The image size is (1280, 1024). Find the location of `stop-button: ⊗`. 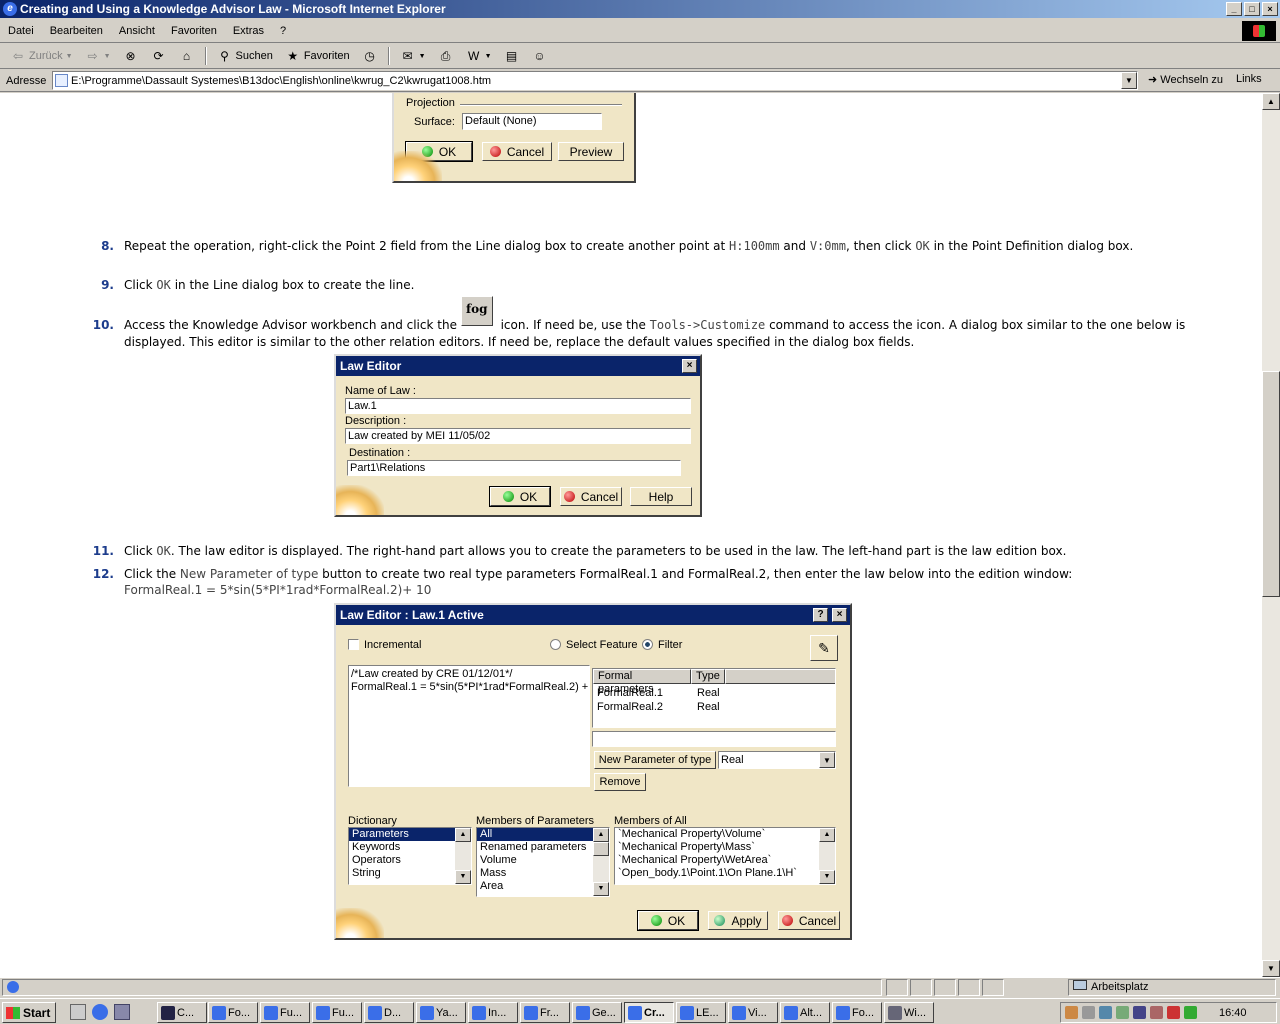

stop-button: ⊗ is located at coordinates (131, 56).